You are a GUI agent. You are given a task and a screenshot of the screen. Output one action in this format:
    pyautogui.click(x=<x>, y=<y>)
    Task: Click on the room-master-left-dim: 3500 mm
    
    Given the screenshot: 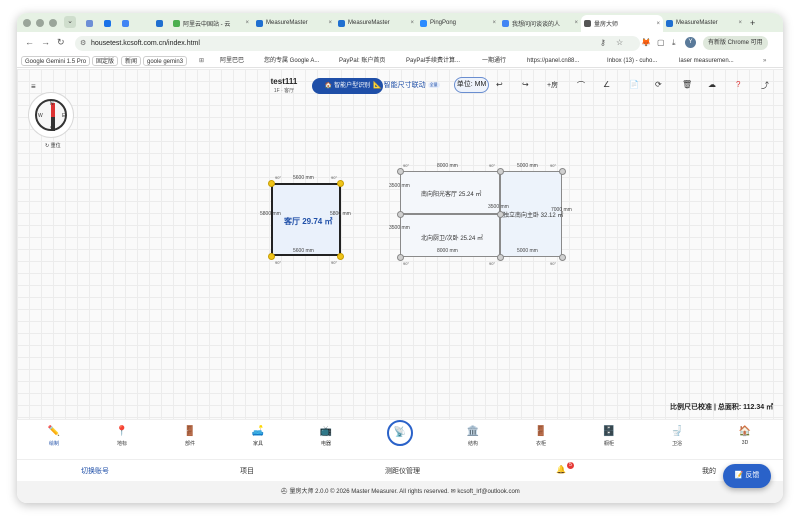 What is the action you would take?
    pyautogui.click(x=498, y=207)
    